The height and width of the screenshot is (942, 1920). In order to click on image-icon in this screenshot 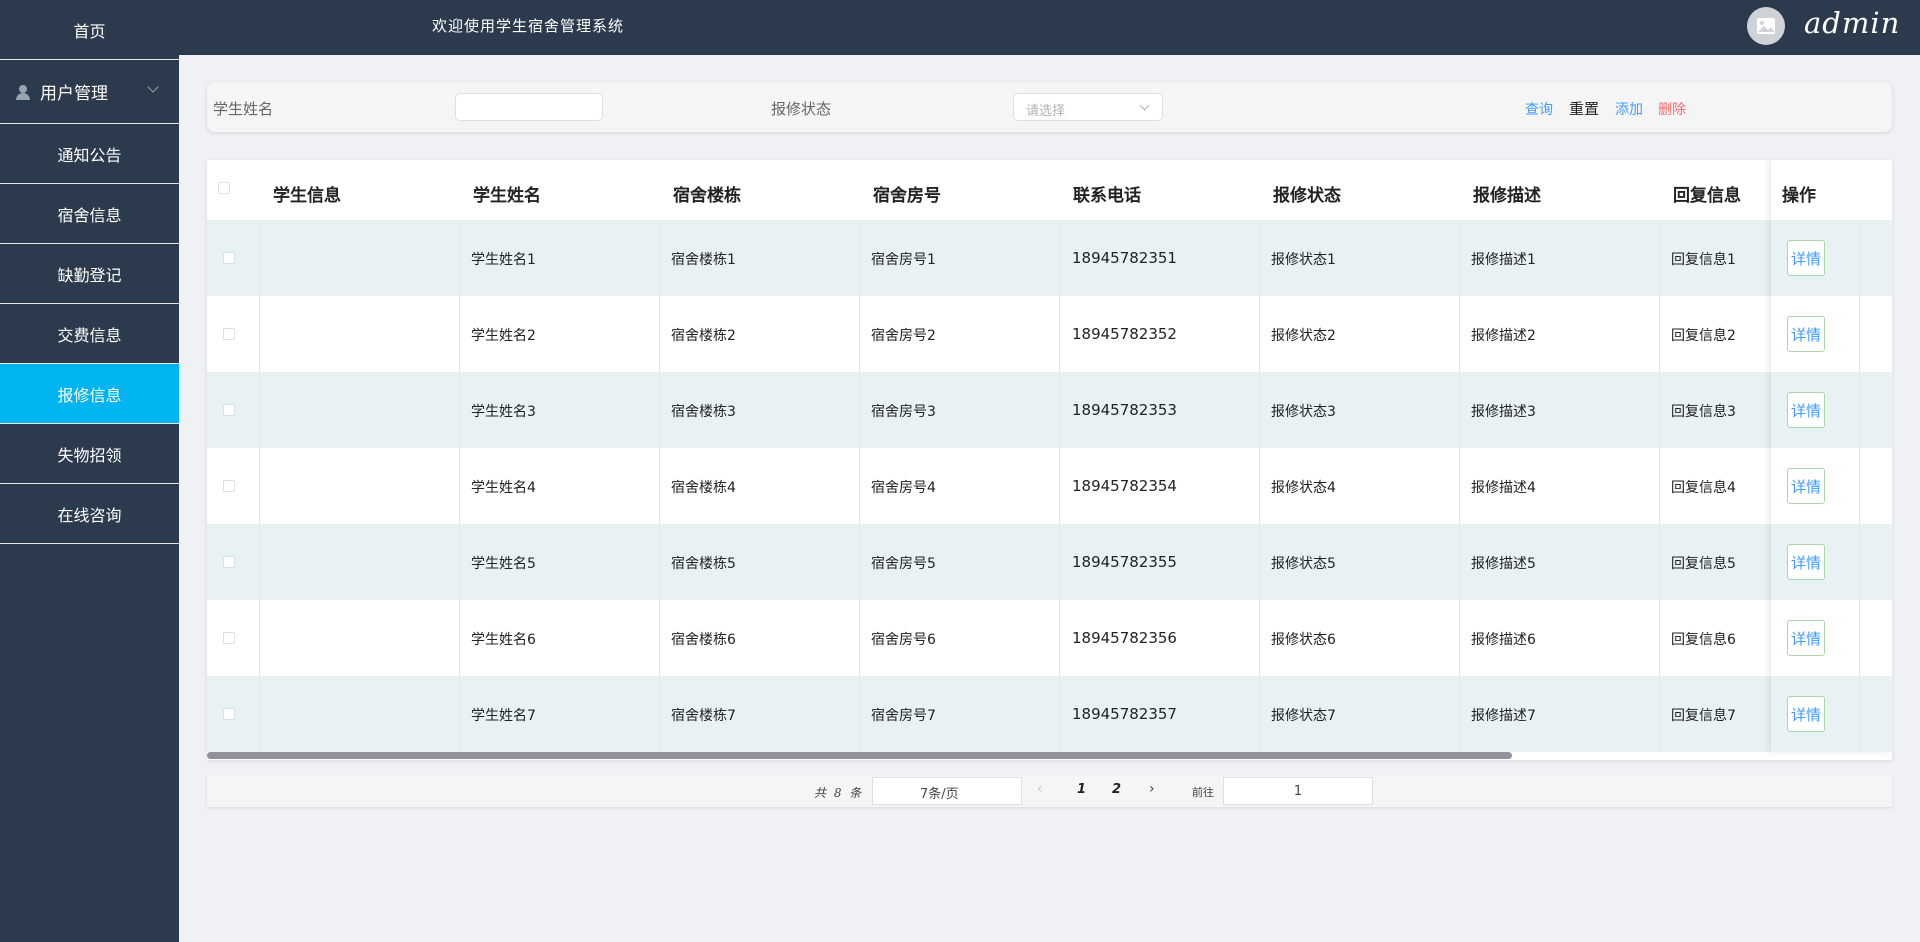, I will do `click(1766, 26)`.